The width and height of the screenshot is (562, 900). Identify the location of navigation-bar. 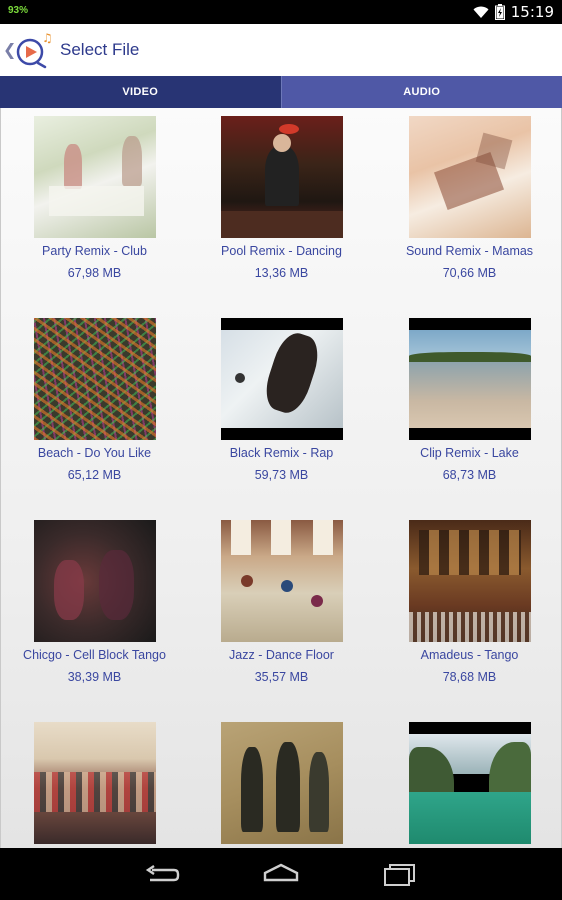
(281, 874).